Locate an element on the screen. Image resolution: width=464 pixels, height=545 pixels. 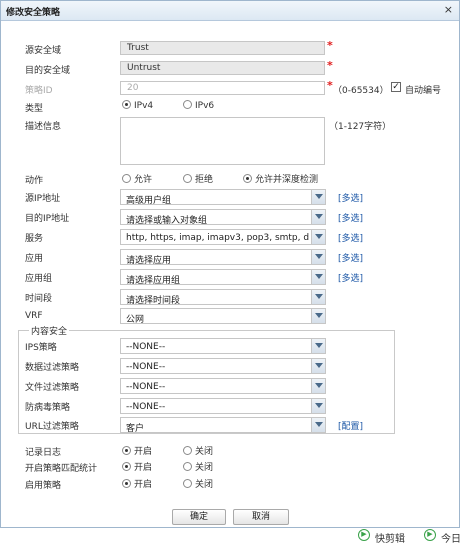
description-textarea is located at coordinates (222, 141).